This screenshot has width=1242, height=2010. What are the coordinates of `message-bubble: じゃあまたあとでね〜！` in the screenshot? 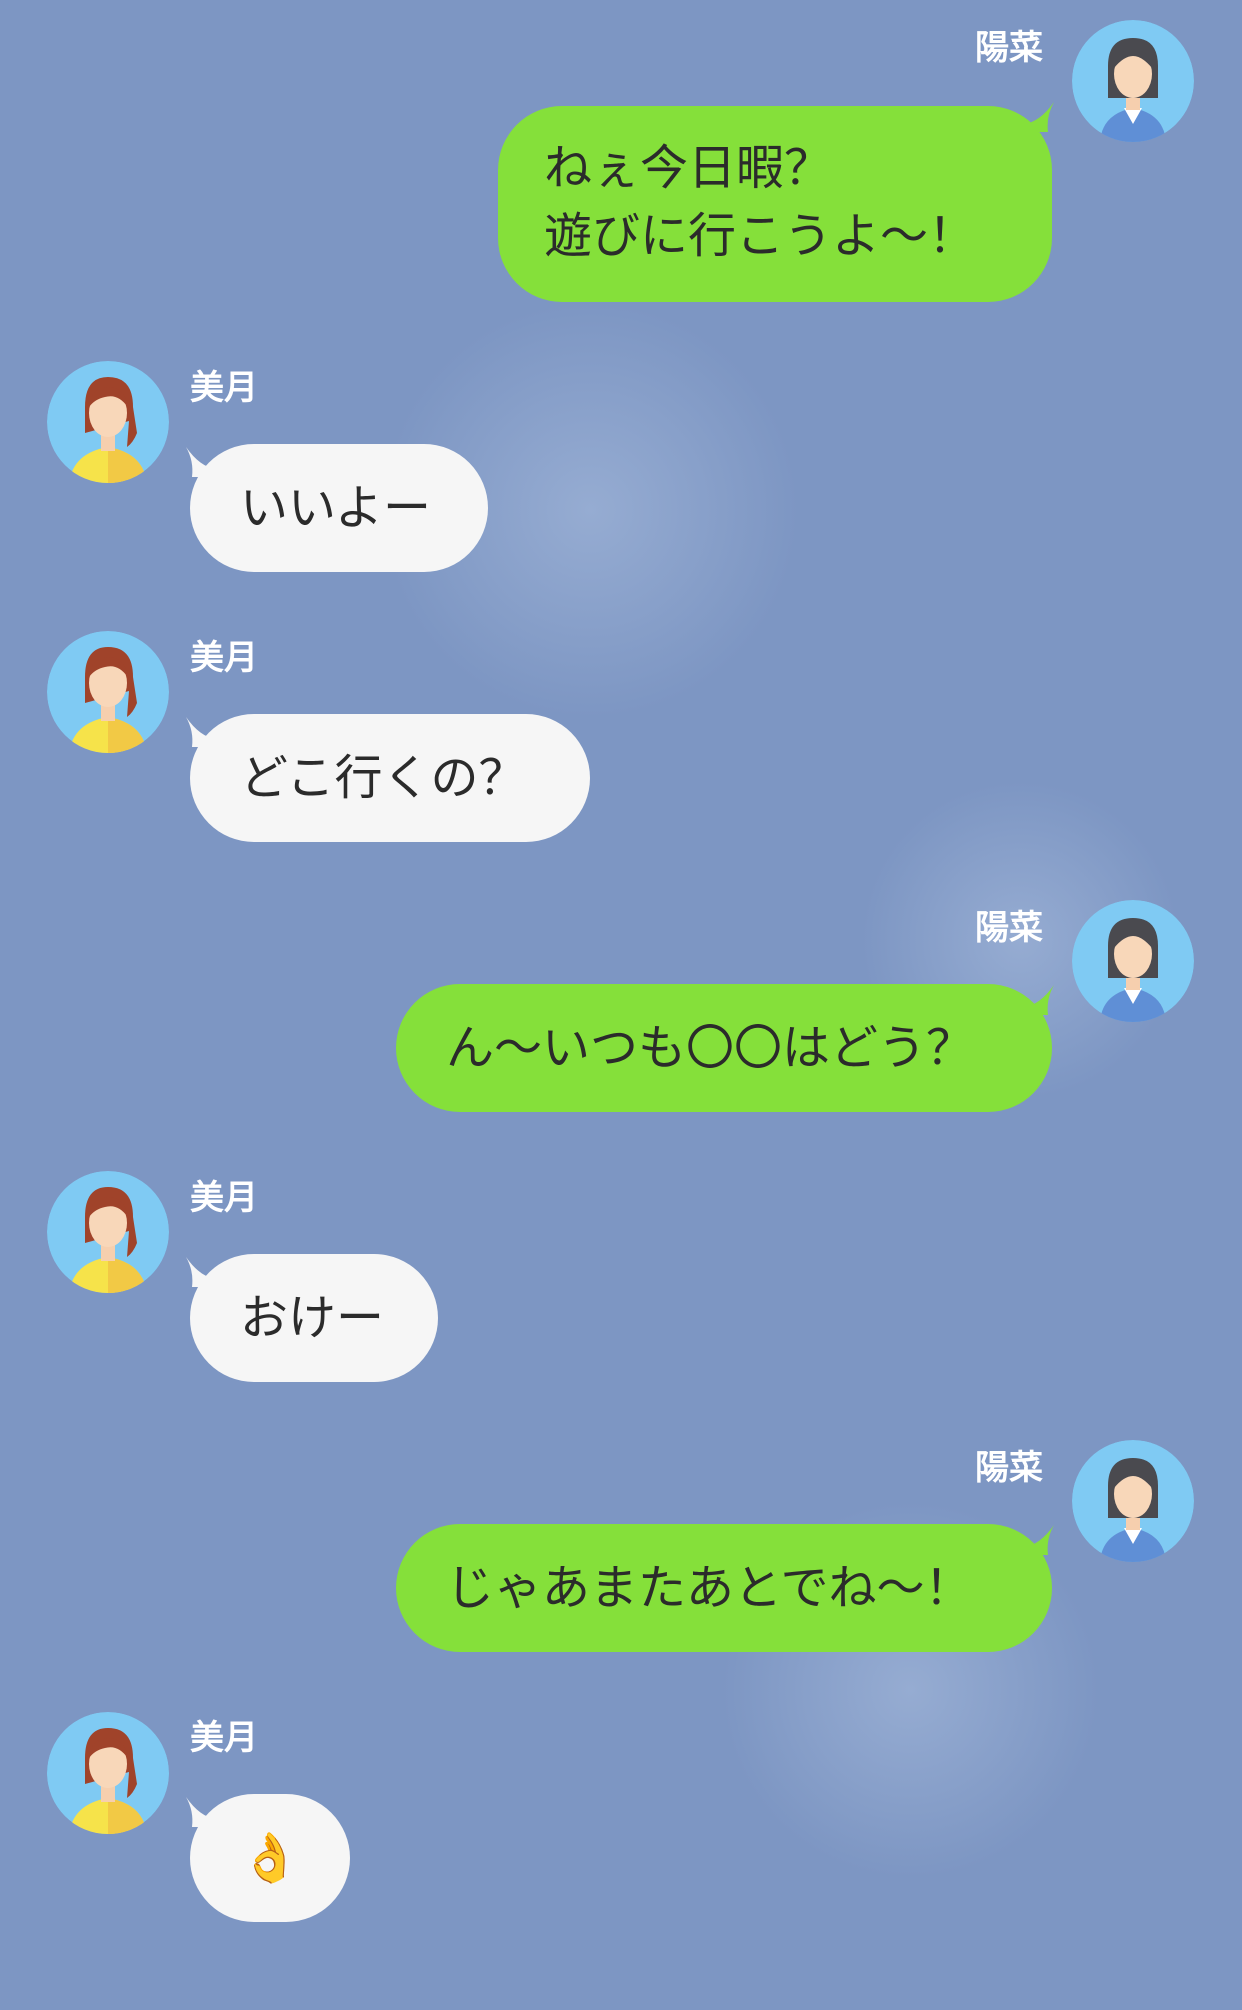 It's located at (724, 1588).